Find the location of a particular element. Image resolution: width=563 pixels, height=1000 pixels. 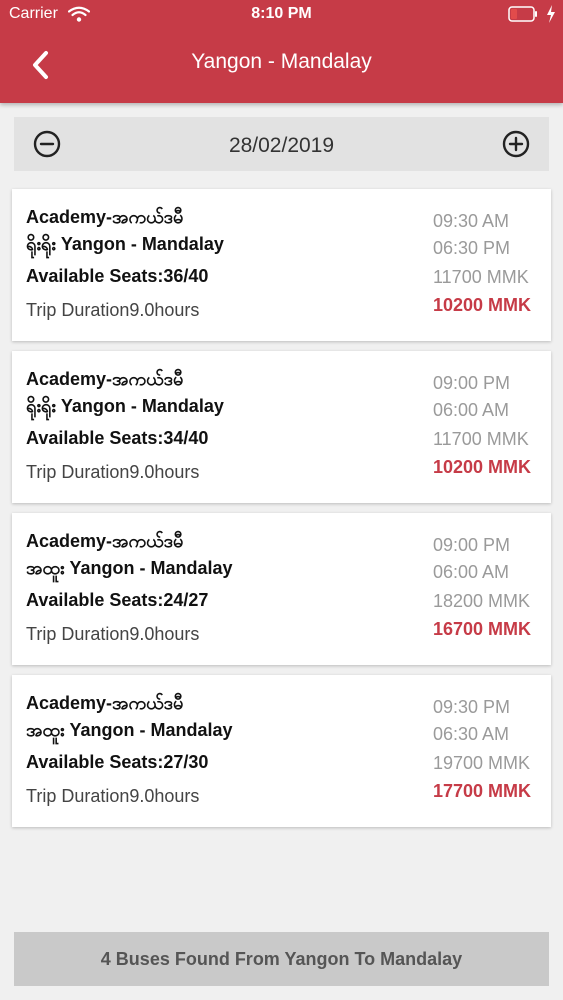

original-price: 19700 MMK is located at coordinates (482, 763).